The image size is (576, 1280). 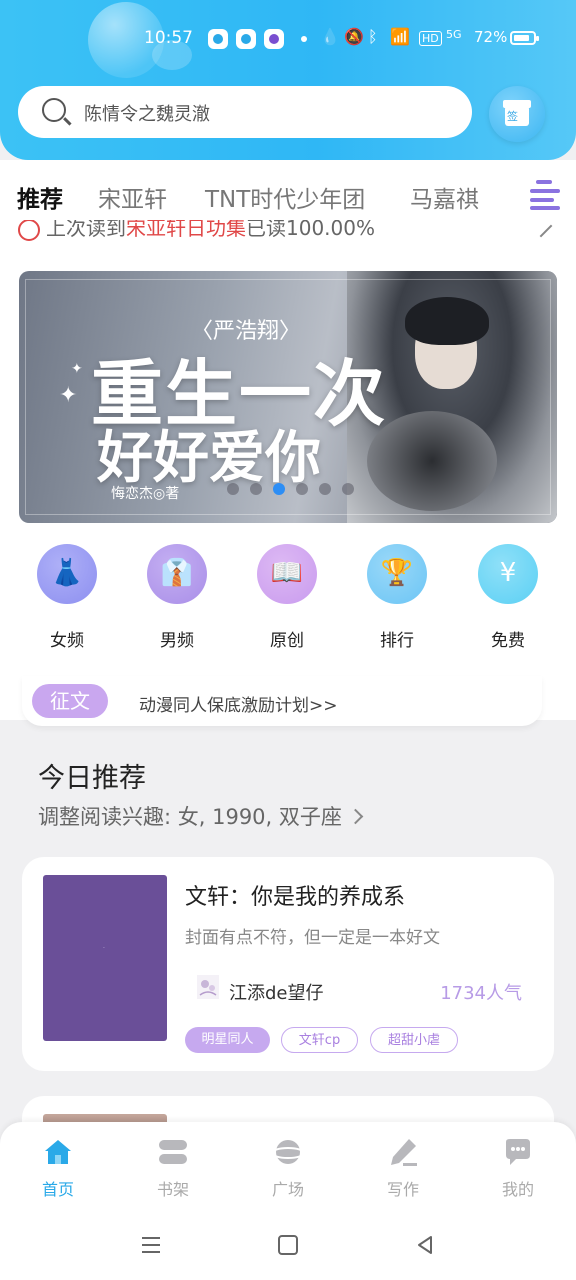 What do you see at coordinates (67, 574) in the screenshot?
I see `dress-icon: 👗` at bounding box center [67, 574].